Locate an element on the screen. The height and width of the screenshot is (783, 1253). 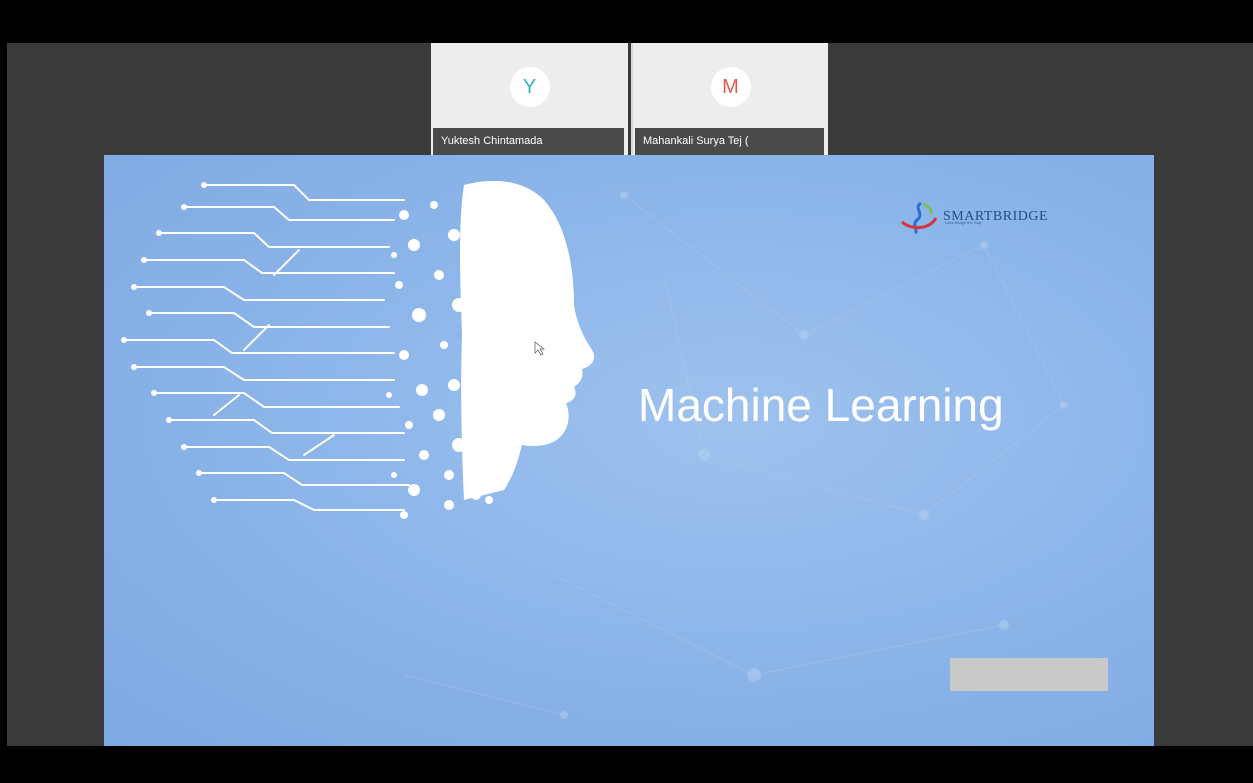
avatar: Y is located at coordinates (529, 87).